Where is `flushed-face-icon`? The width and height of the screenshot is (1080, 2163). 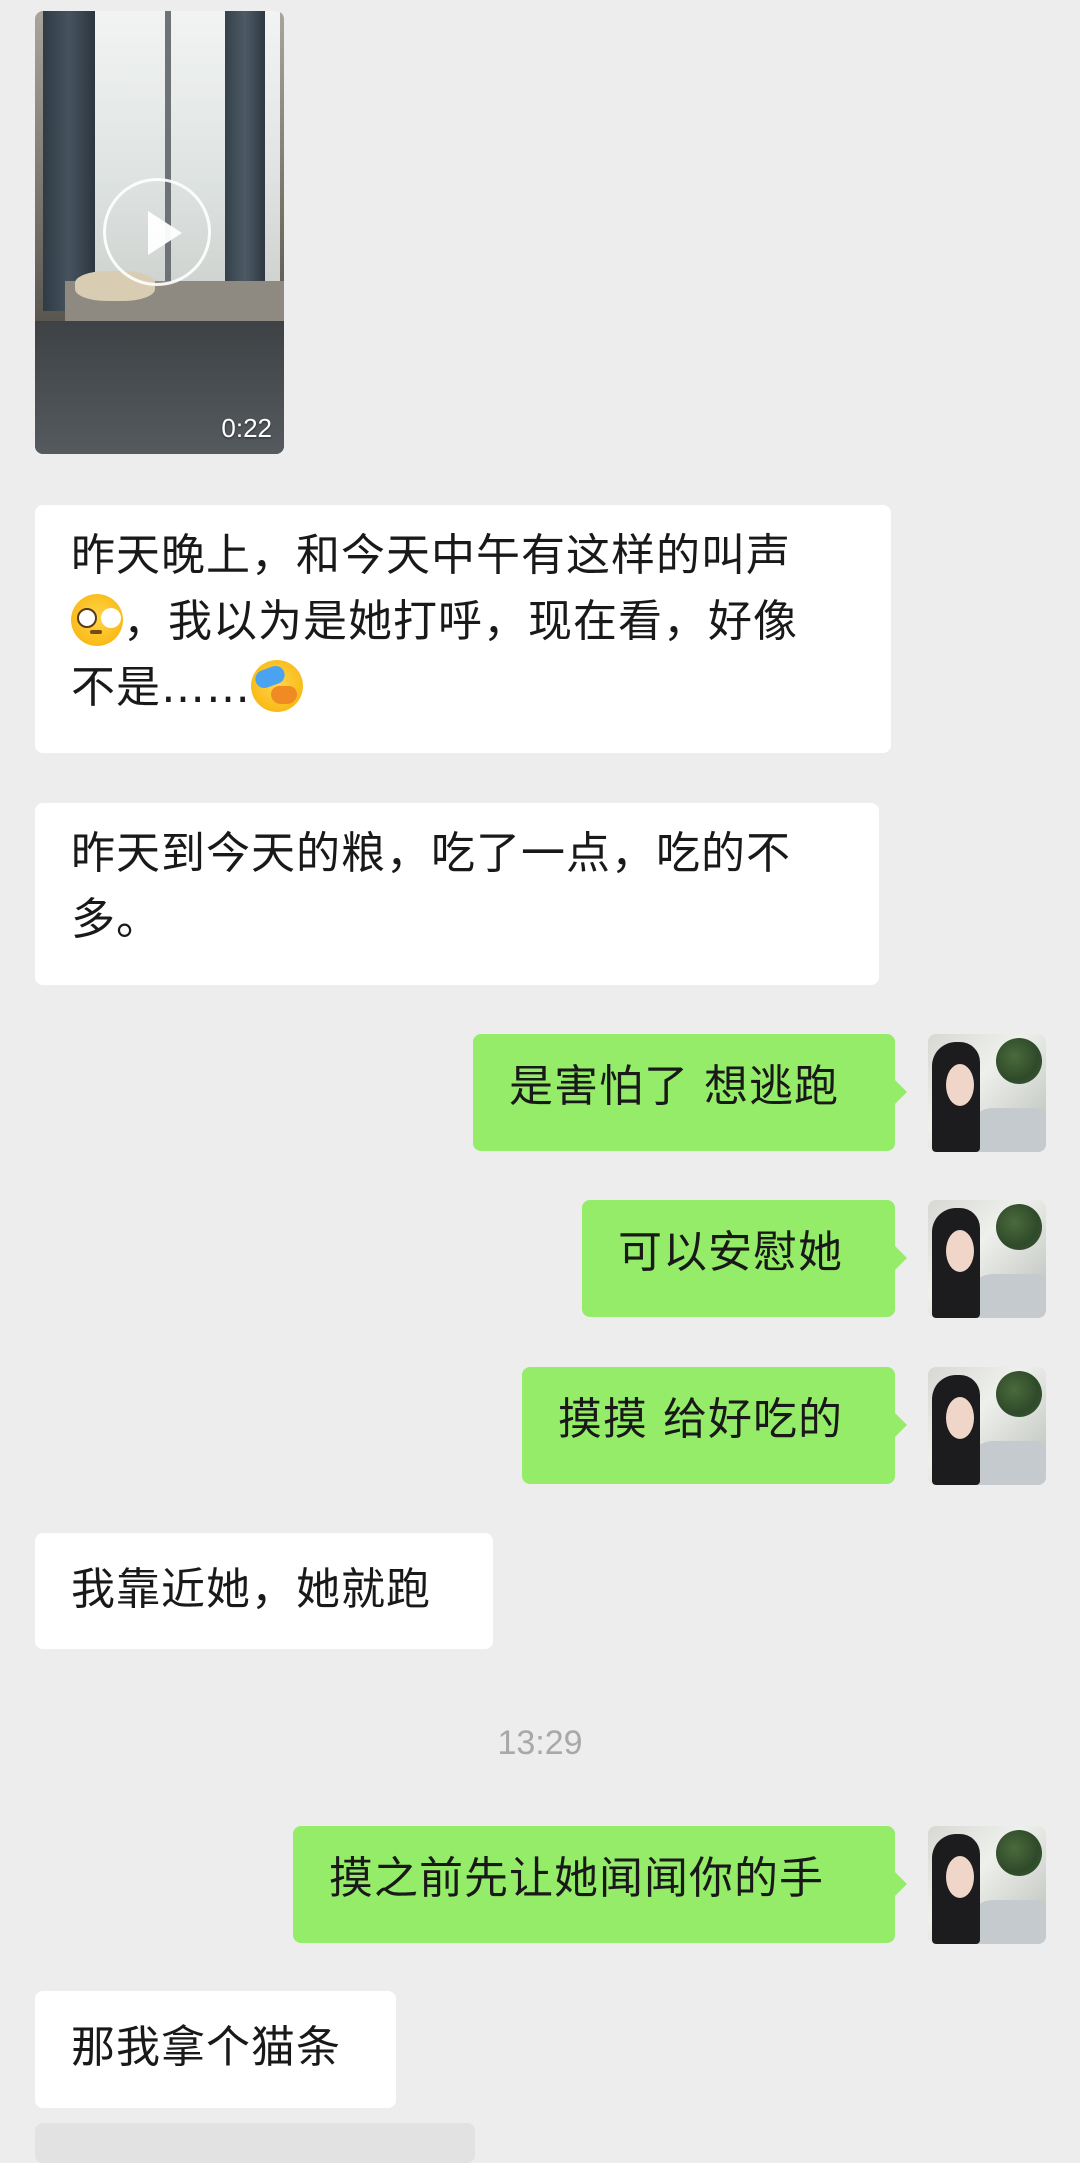
flushed-face-icon is located at coordinates (97, 620).